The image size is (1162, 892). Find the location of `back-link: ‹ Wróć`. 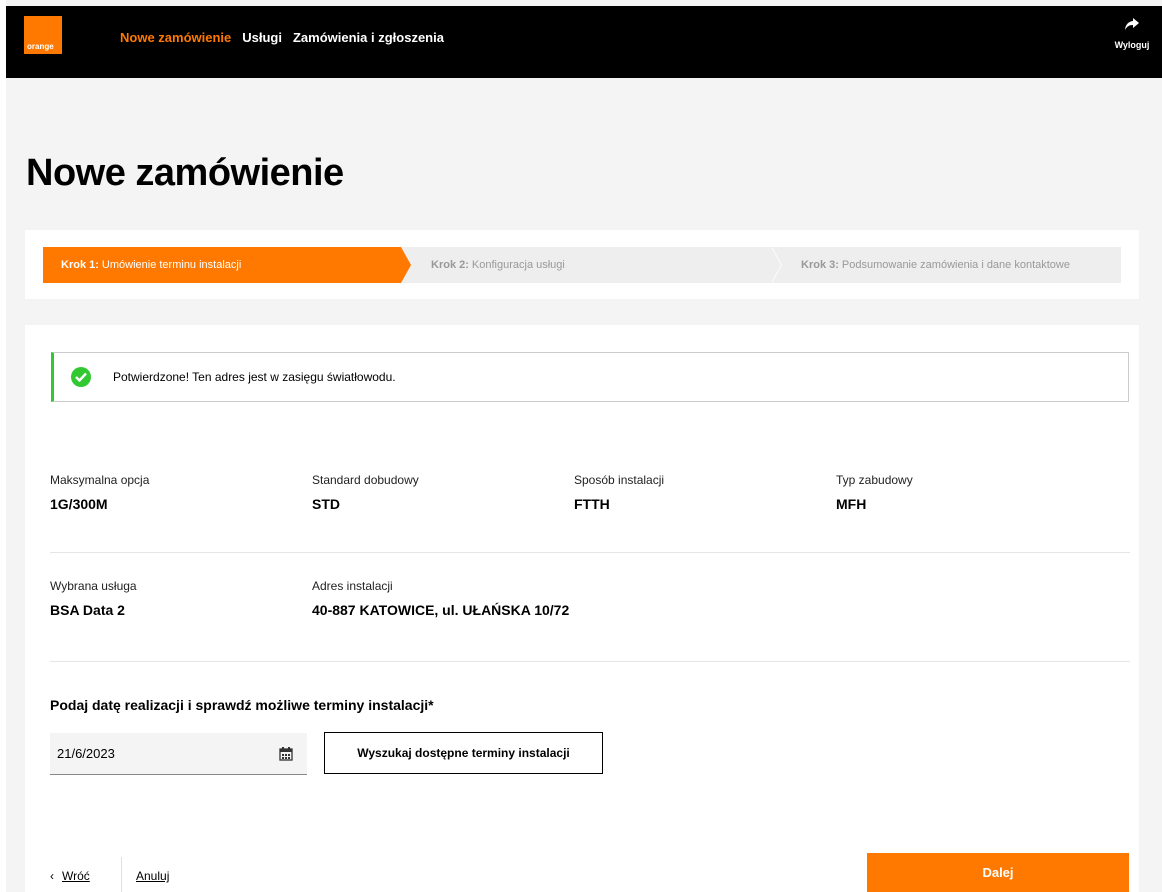

back-link: ‹ Wróć is located at coordinates (70, 876).